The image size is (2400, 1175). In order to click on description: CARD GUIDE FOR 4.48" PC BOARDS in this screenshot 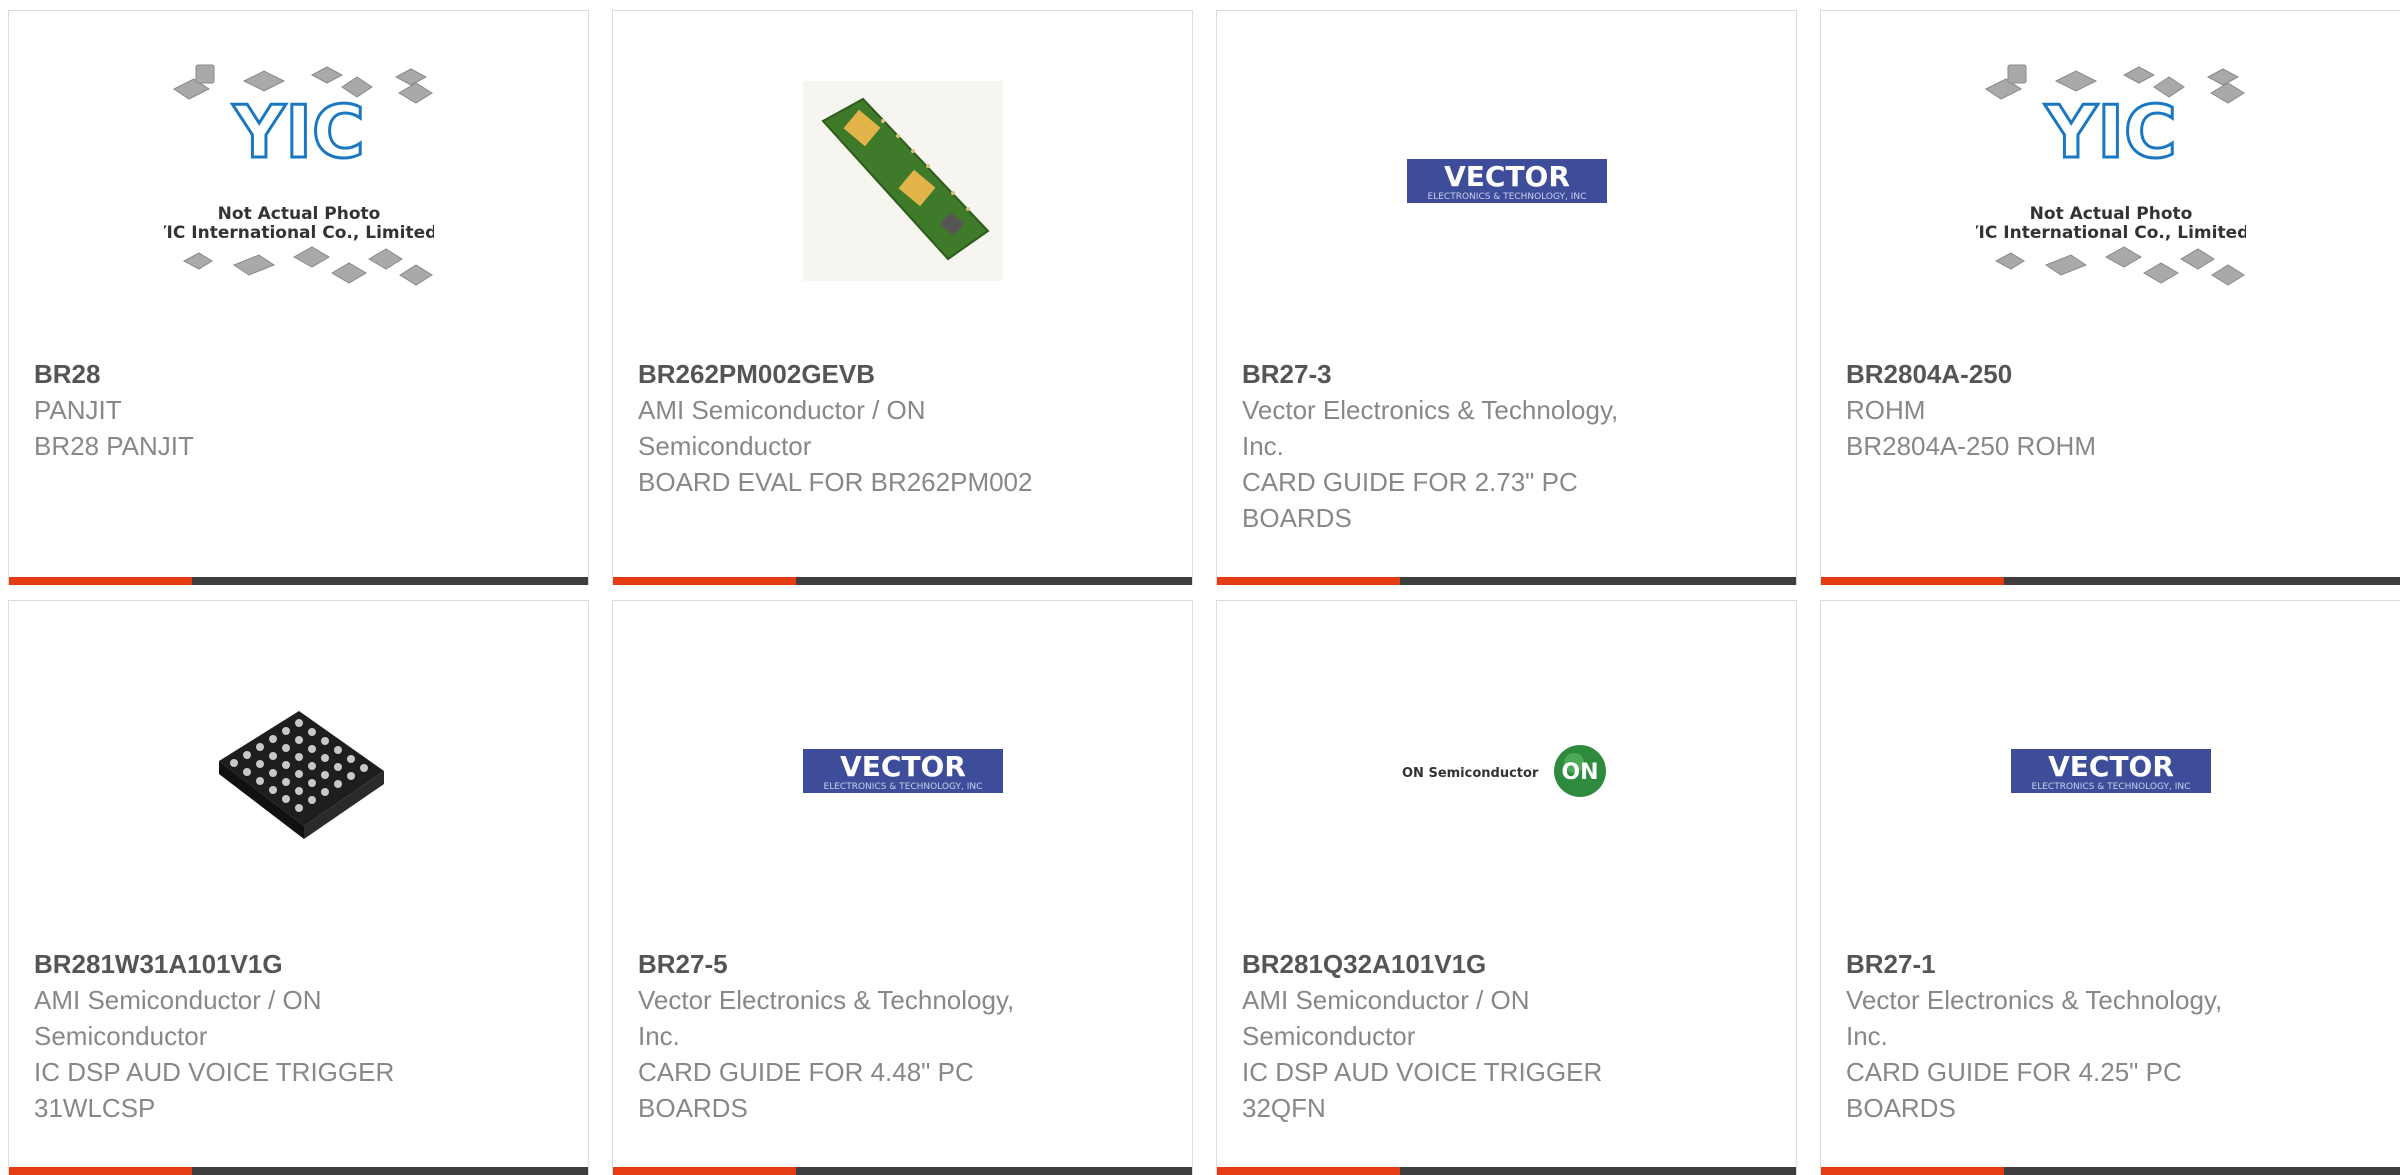, I will do `click(806, 1090)`.